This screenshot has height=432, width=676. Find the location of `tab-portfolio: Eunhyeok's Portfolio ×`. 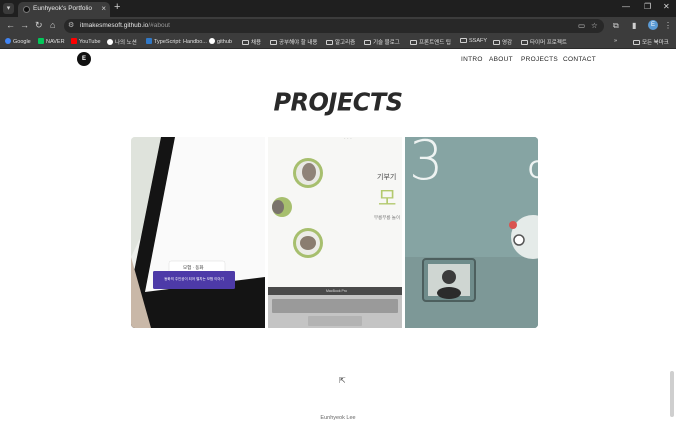

tab-portfolio: Eunhyeok's Portfolio × is located at coordinates (64, 9).